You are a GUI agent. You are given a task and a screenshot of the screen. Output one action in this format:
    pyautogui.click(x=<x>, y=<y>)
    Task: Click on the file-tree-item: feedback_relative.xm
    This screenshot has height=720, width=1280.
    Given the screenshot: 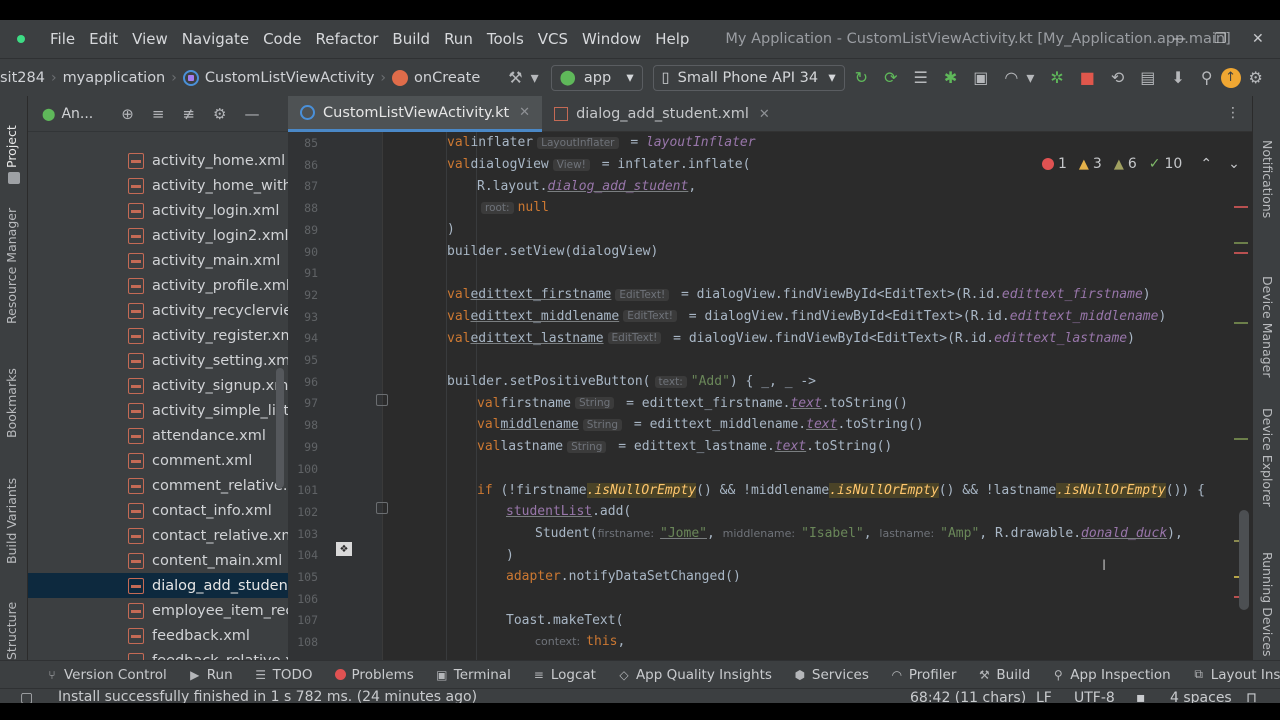 What is the action you would take?
    pyautogui.click(x=158, y=654)
    